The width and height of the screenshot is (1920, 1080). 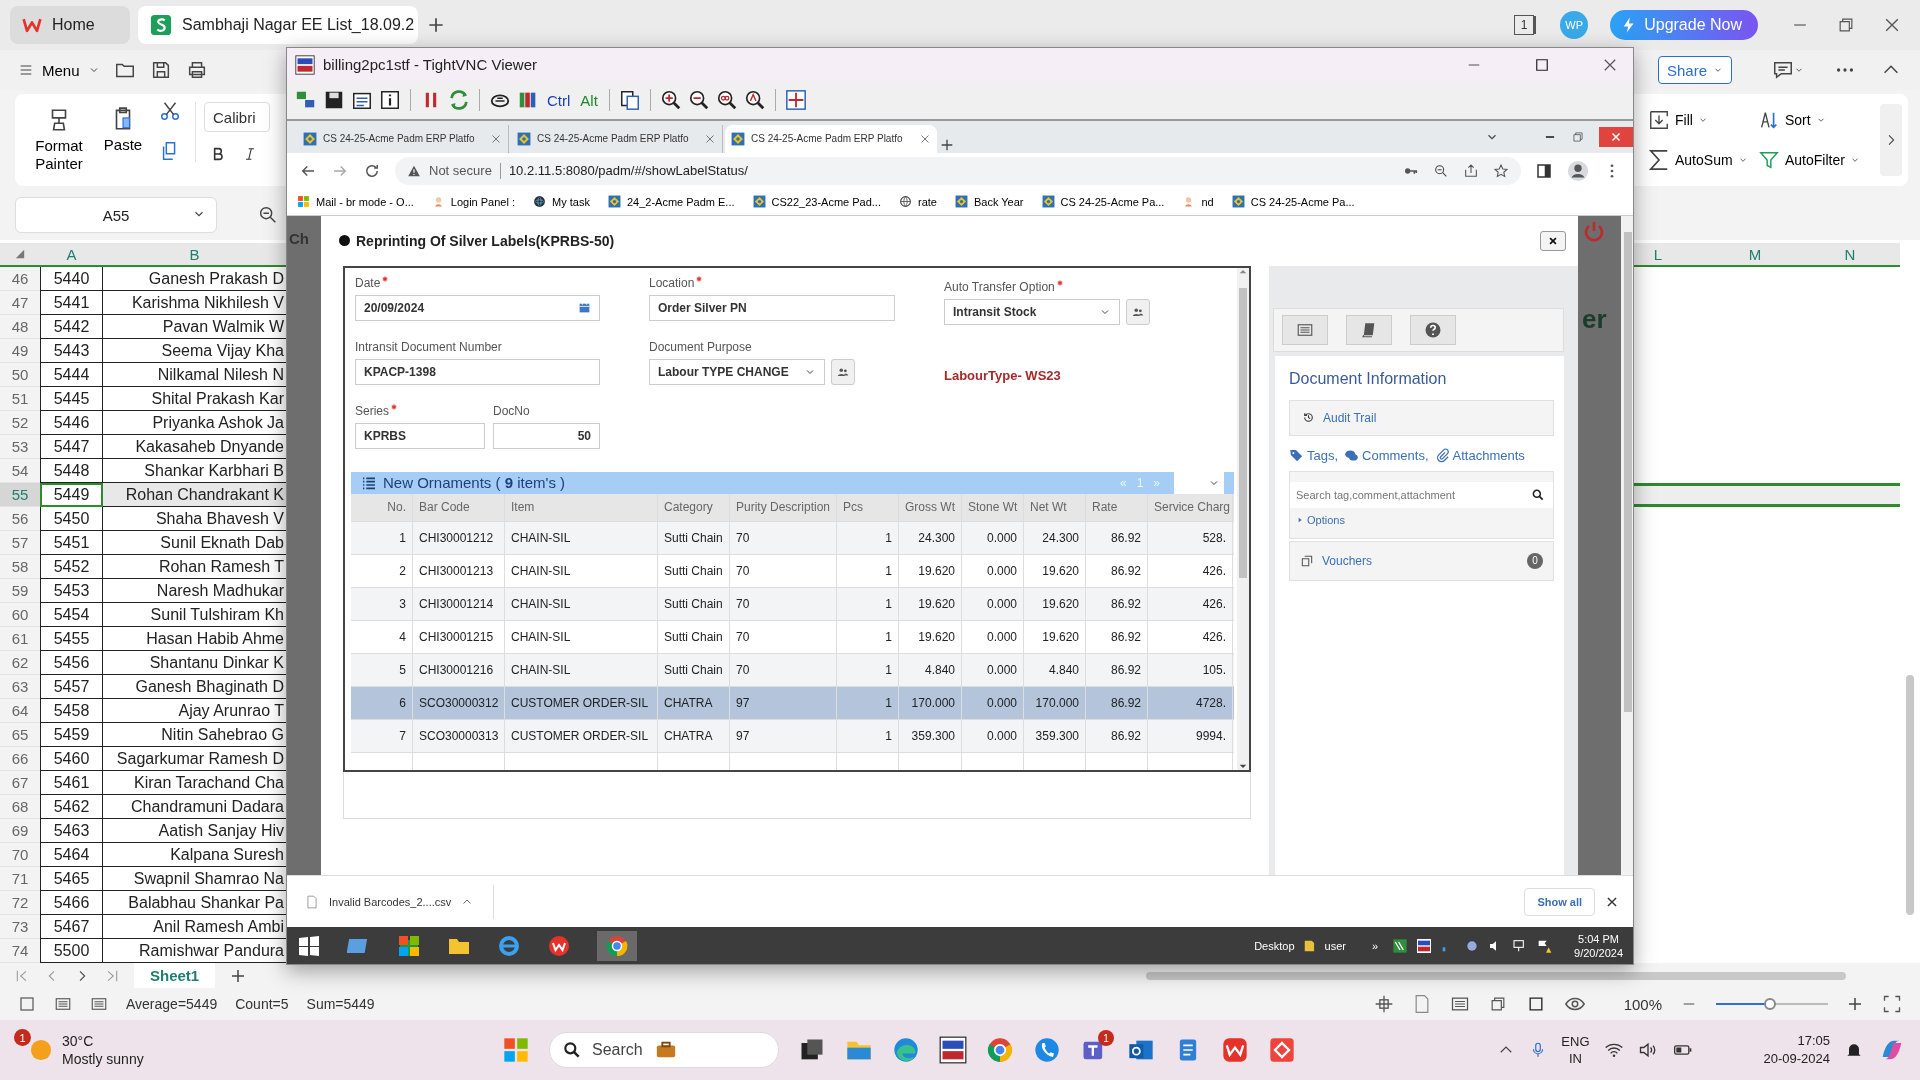 I want to click on clipboard-icon, so click(x=629, y=100).